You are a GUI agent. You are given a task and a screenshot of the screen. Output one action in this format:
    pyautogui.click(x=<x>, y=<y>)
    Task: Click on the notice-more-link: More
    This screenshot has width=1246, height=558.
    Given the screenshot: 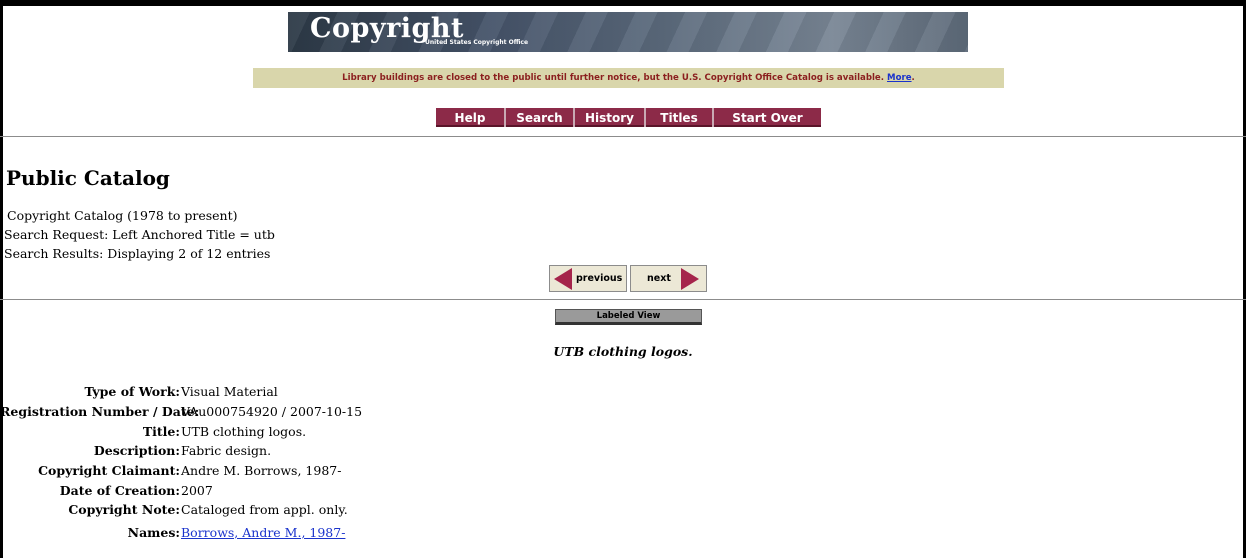 What is the action you would take?
    pyautogui.click(x=899, y=78)
    